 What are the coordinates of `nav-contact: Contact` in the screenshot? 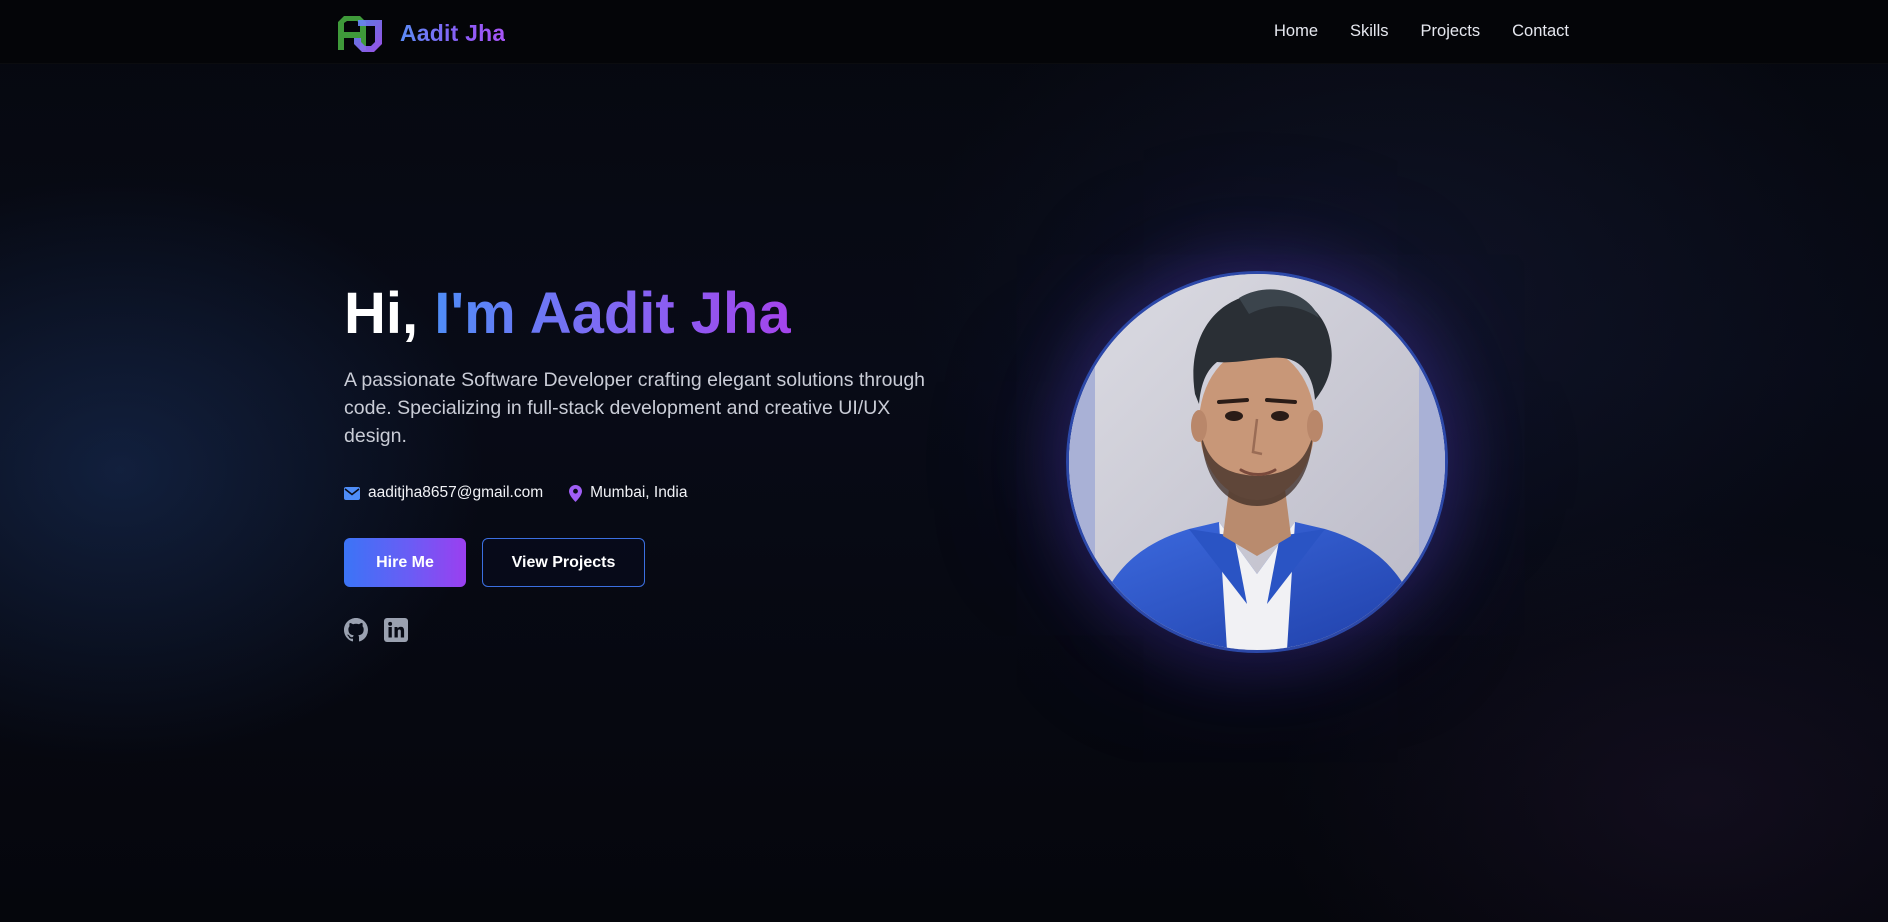 It's located at (1540, 31).